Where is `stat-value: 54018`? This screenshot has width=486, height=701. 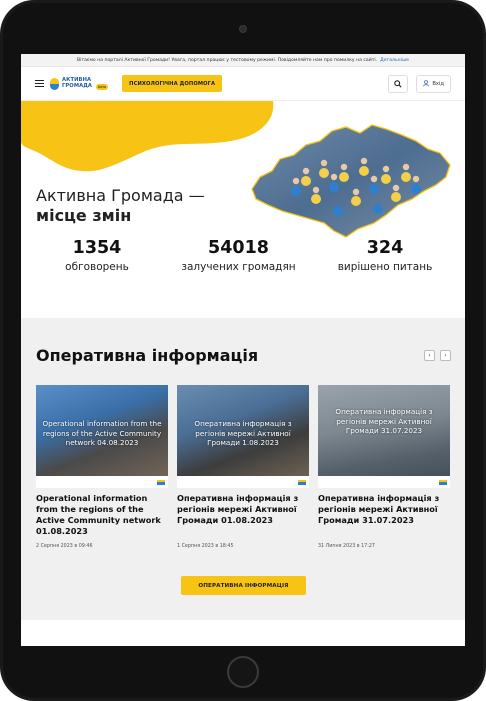 stat-value: 54018 is located at coordinates (238, 248).